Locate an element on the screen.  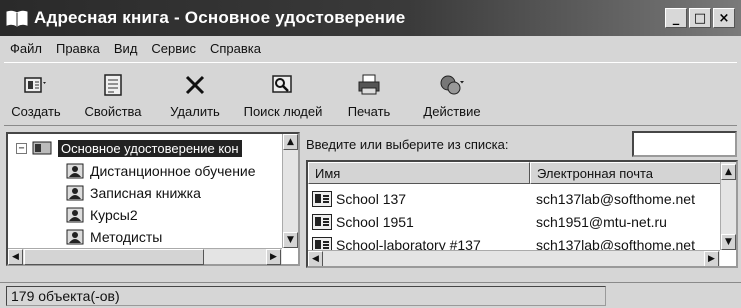
menu-help: Справка is located at coordinates (235, 48).